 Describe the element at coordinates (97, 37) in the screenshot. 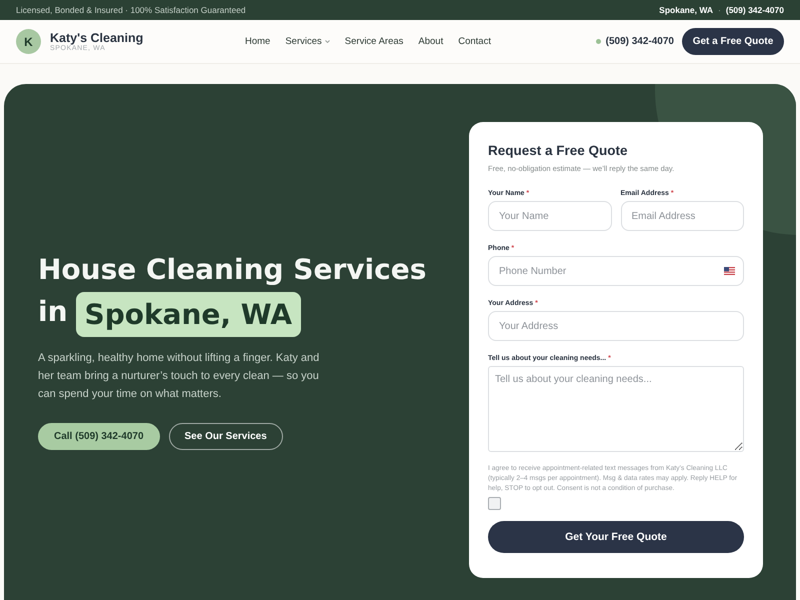

I see `brand-name: Katy's Cleaning` at that location.